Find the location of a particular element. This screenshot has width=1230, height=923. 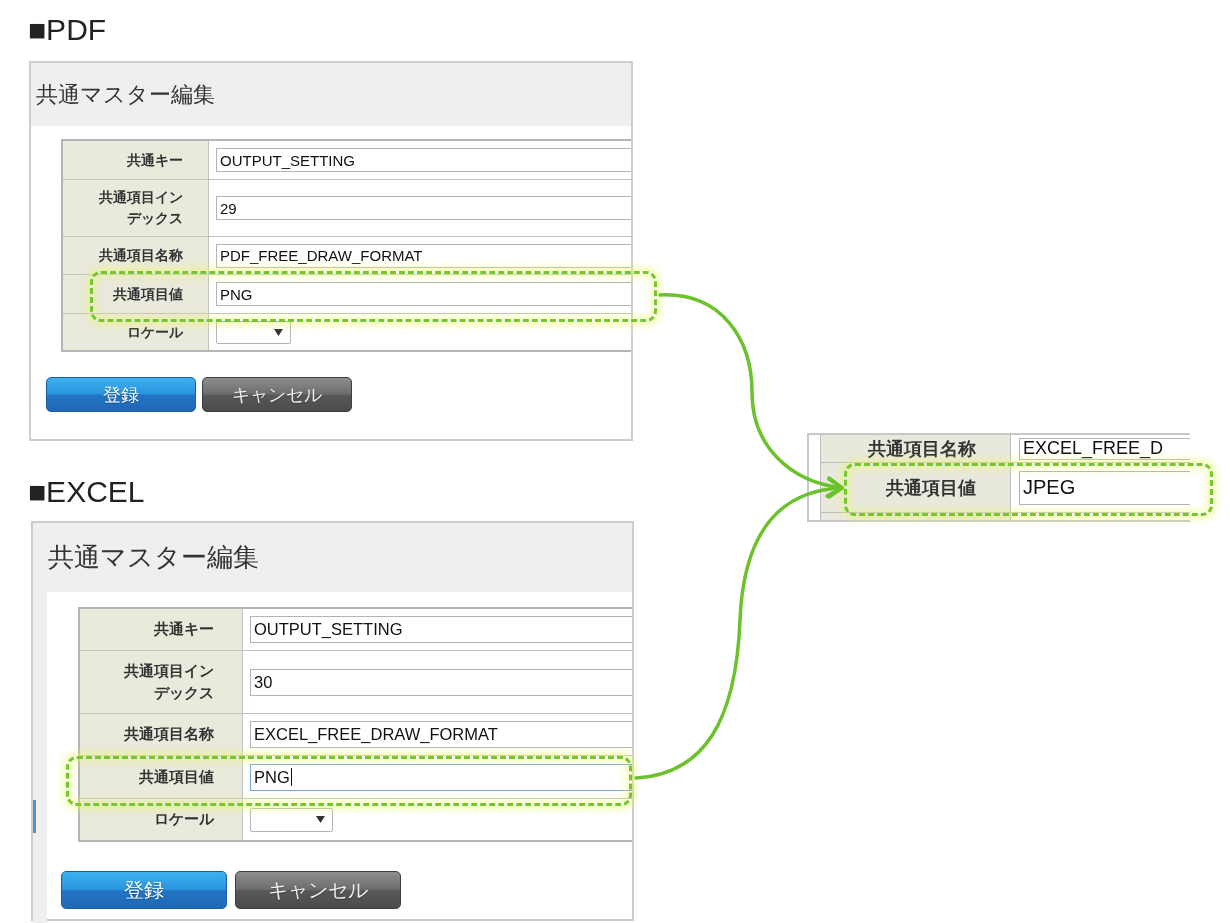

edge-marker is located at coordinates (34, 816).